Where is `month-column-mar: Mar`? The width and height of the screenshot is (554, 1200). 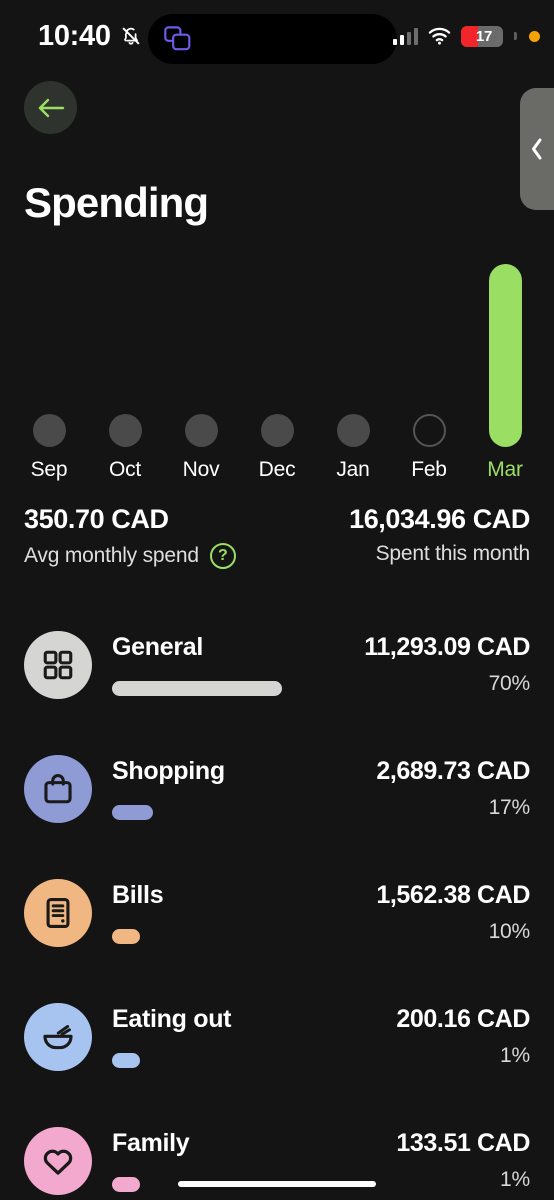
month-column-mar: Mar is located at coordinates (505, 364).